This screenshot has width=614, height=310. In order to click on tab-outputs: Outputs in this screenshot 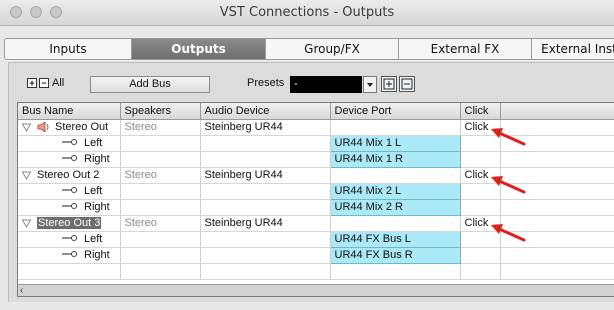, I will do `click(199, 49)`.